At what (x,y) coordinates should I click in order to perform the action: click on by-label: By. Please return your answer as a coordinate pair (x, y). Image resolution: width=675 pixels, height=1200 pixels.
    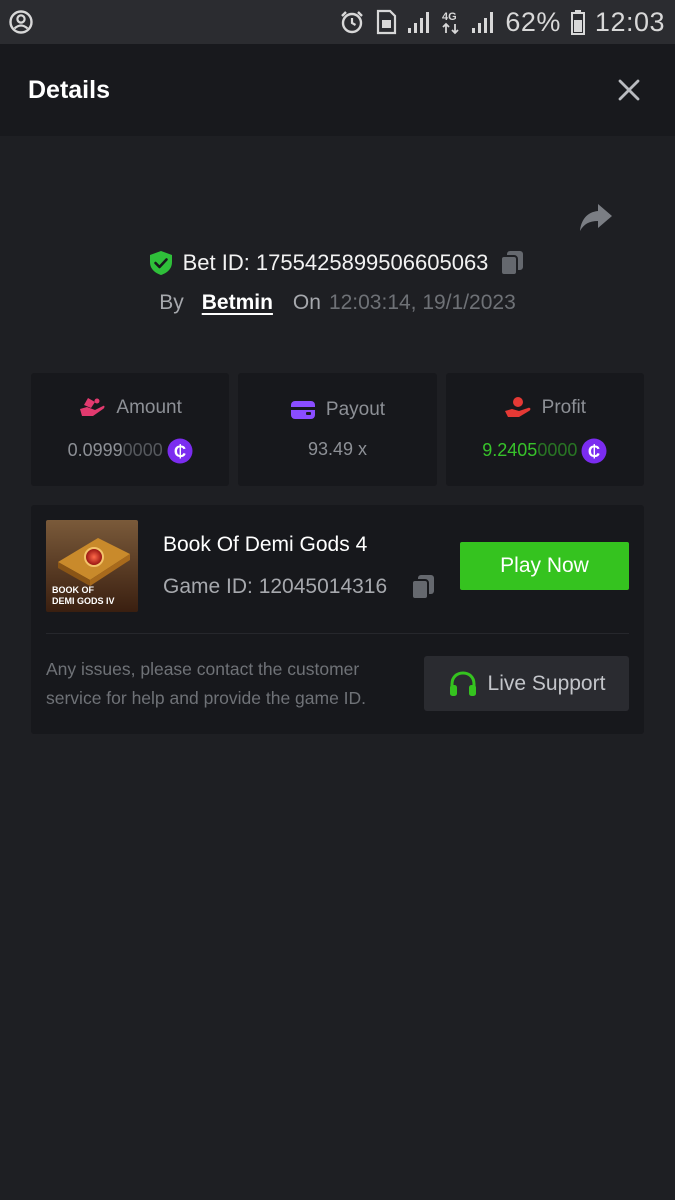
    Looking at the image, I should click on (171, 302).